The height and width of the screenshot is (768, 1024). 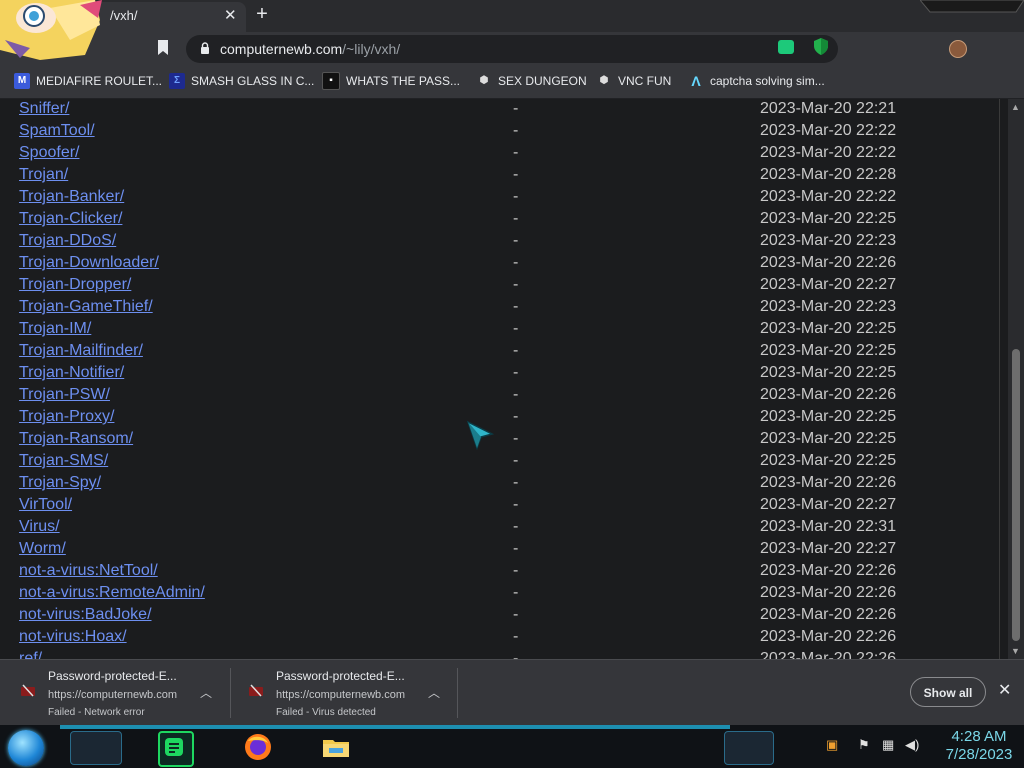 I want to click on directory-link: Trojan-Spy/, so click(x=60, y=483).